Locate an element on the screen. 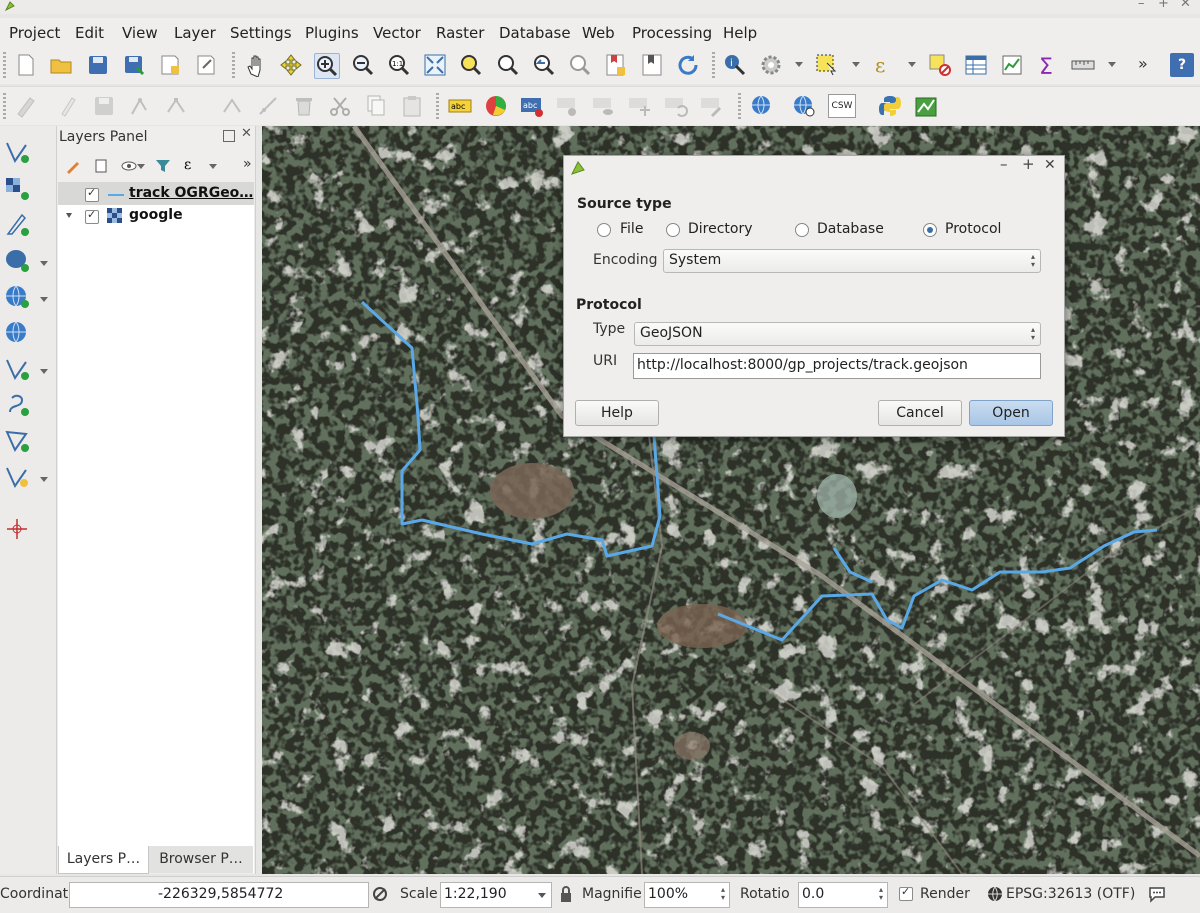 The width and height of the screenshot is (1200, 913). cancel-button: Cancel is located at coordinates (920, 413).